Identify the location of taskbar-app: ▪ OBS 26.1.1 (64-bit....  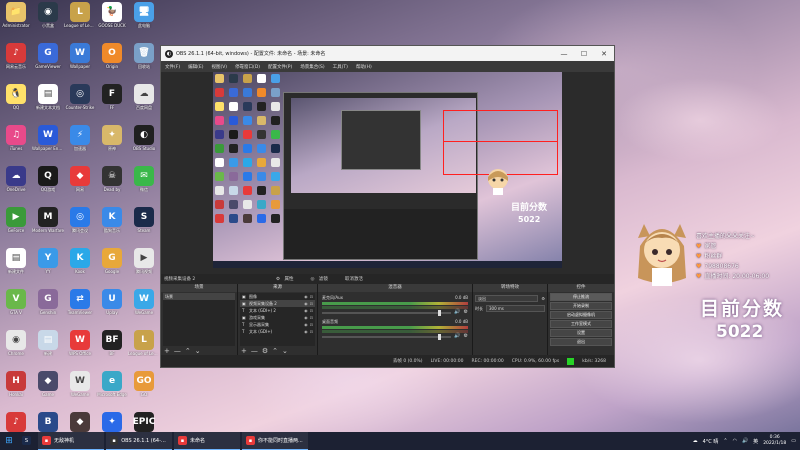
(139, 441).